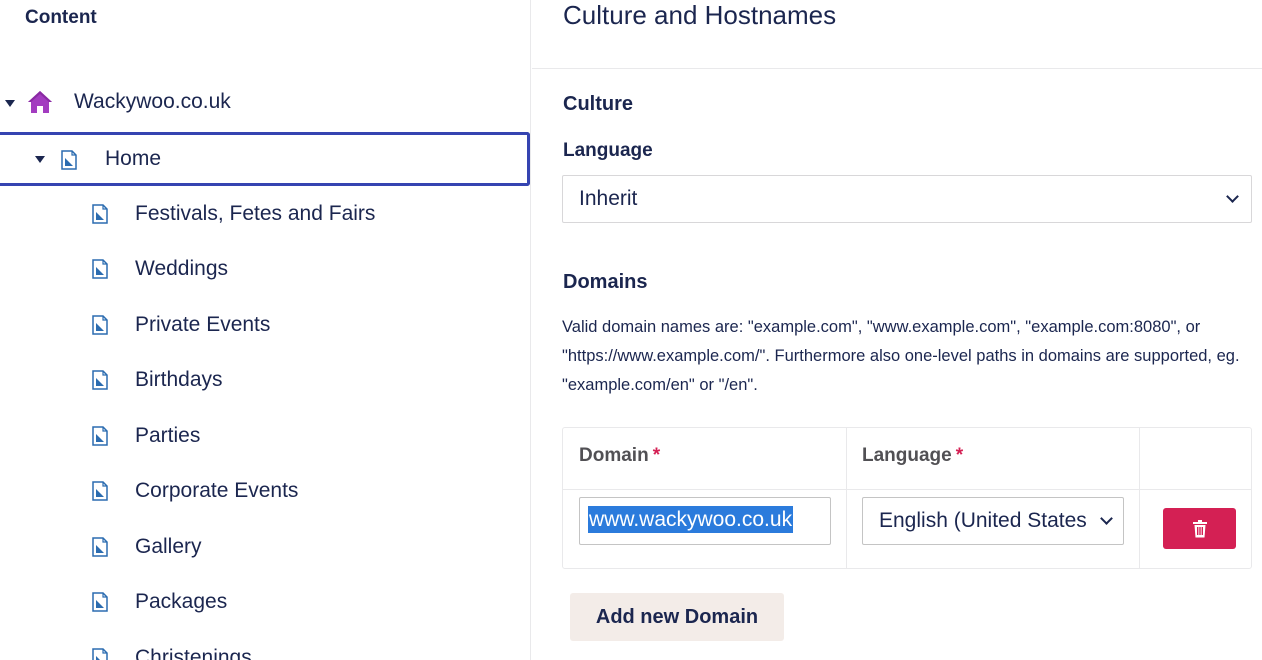 The height and width of the screenshot is (660, 1262). What do you see at coordinates (40, 102) in the screenshot?
I see `home-icon` at bounding box center [40, 102].